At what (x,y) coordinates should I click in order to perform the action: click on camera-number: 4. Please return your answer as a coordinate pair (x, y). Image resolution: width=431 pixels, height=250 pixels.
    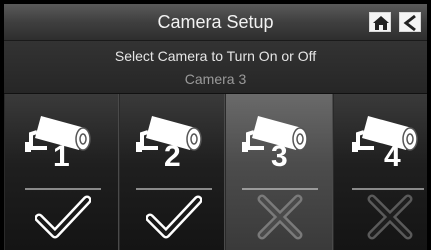
    Looking at the image, I should click on (392, 156).